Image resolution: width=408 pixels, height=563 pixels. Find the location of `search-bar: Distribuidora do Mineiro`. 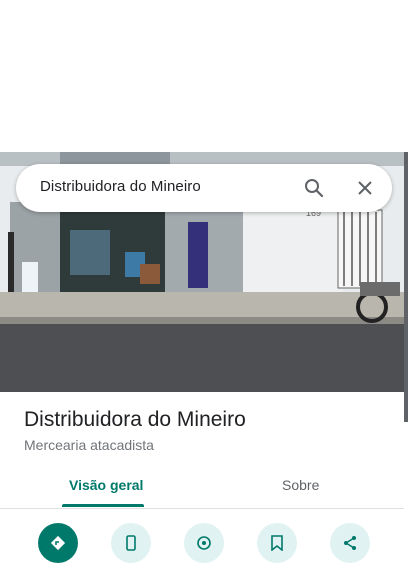

search-bar: Distribuidora do Mineiro is located at coordinates (204, 188).